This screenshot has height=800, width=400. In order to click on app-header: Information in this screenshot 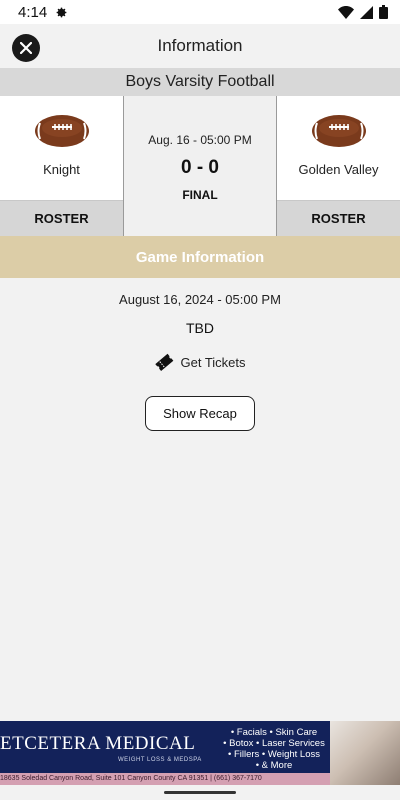, I will do `click(200, 46)`.